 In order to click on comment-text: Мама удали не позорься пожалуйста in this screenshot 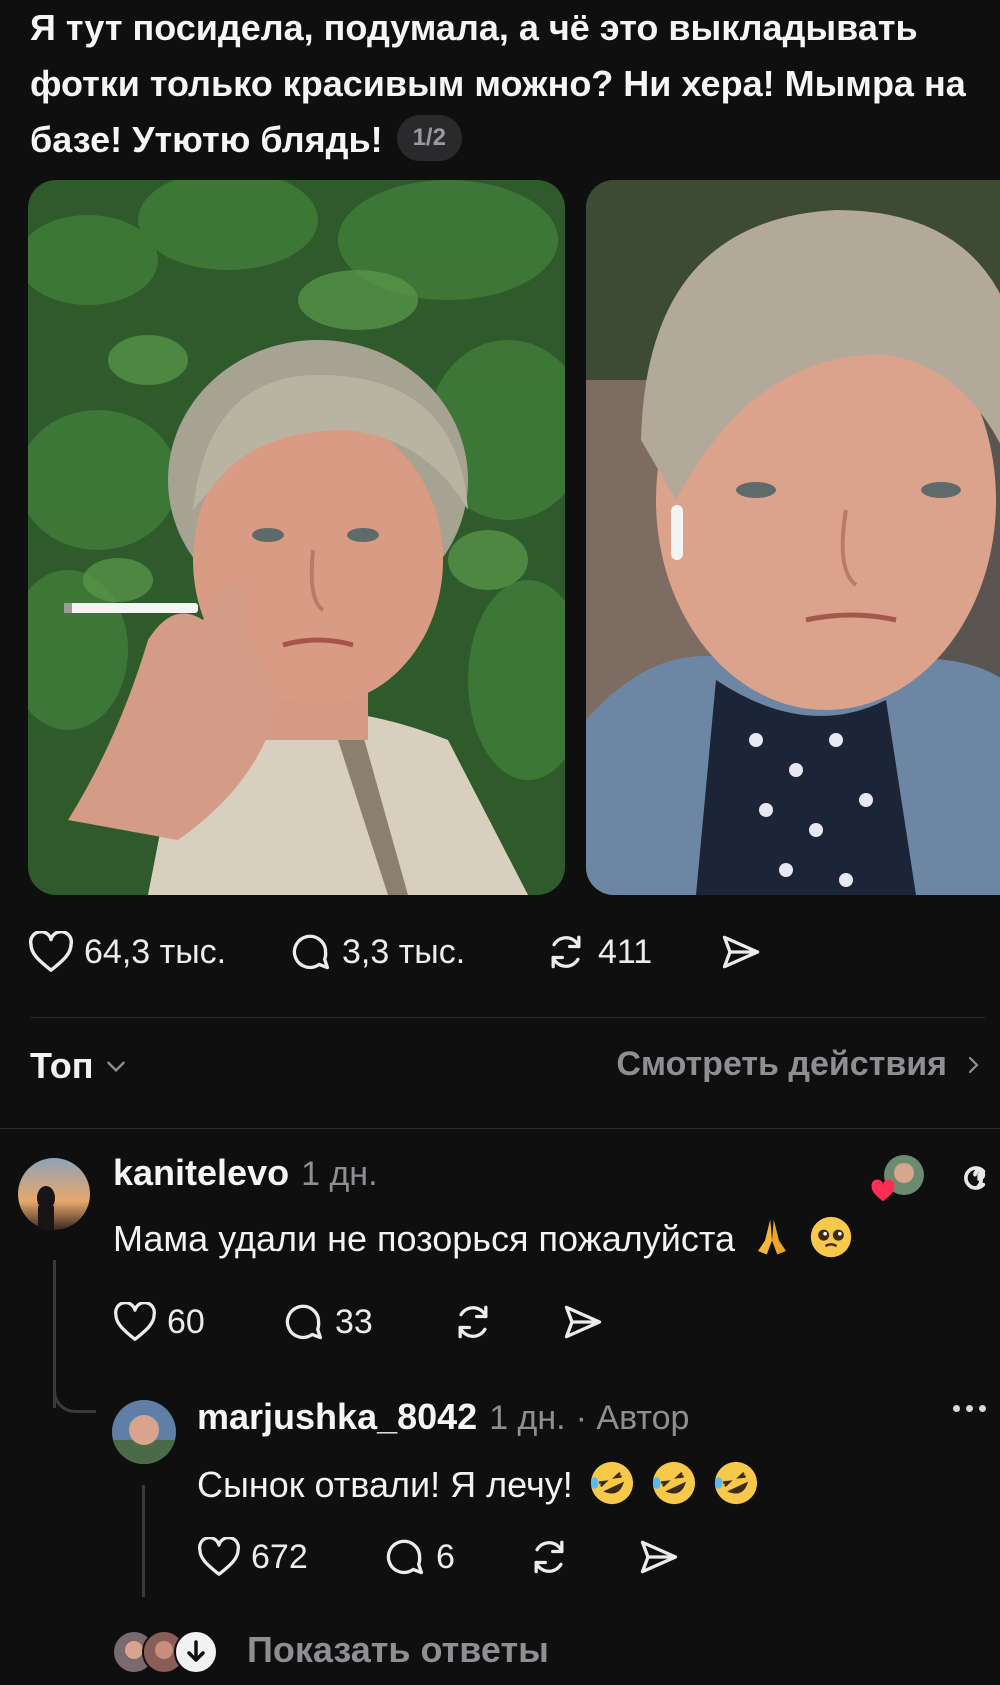, I will do `click(483, 1241)`.